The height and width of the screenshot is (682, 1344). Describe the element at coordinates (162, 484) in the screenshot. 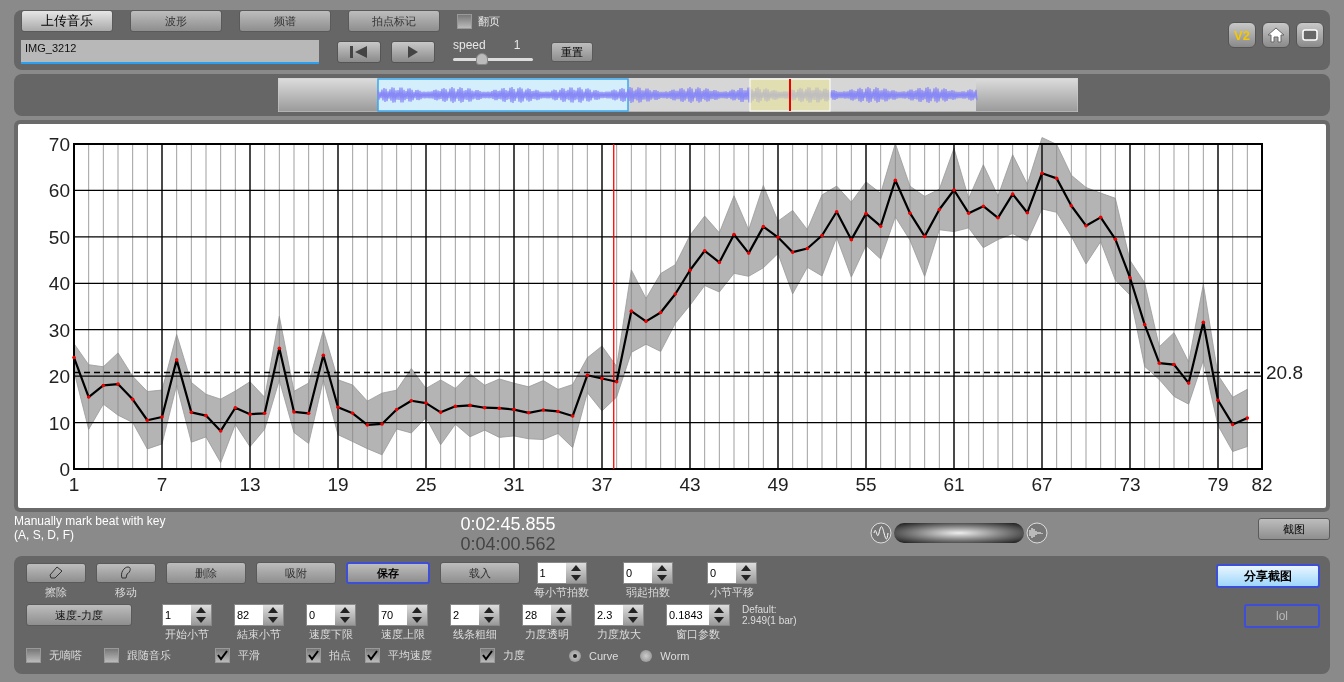

I see `x-tick-label: 7` at that location.